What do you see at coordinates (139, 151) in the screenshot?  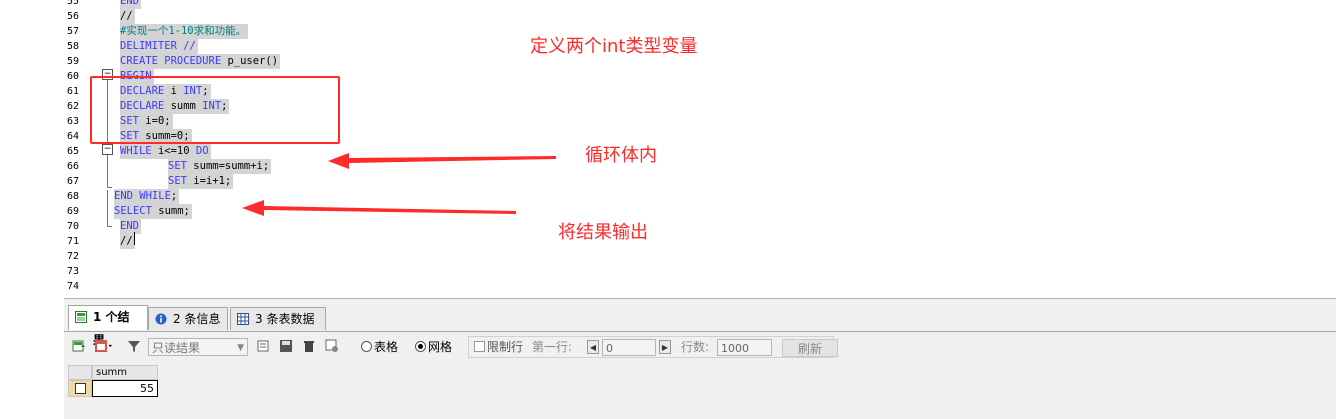 I see `code-token: WHILE` at bounding box center [139, 151].